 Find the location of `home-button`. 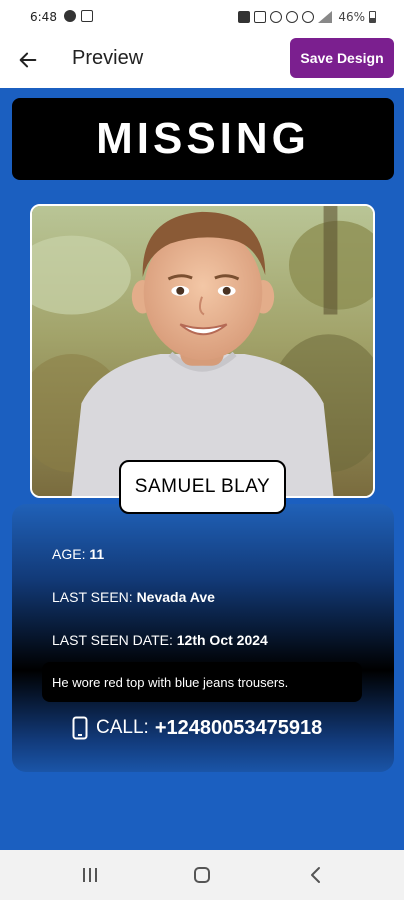

home-button is located at coordinates (202, 875).